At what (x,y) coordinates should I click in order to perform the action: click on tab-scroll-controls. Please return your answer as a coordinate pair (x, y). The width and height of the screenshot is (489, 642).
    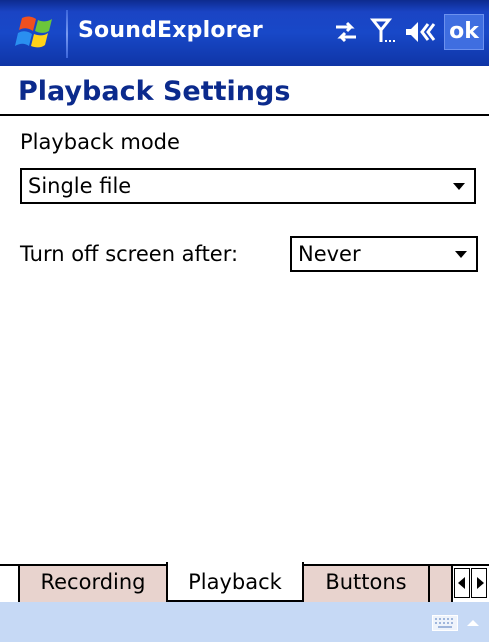
    Looking at the image, I should click on (470, 584).